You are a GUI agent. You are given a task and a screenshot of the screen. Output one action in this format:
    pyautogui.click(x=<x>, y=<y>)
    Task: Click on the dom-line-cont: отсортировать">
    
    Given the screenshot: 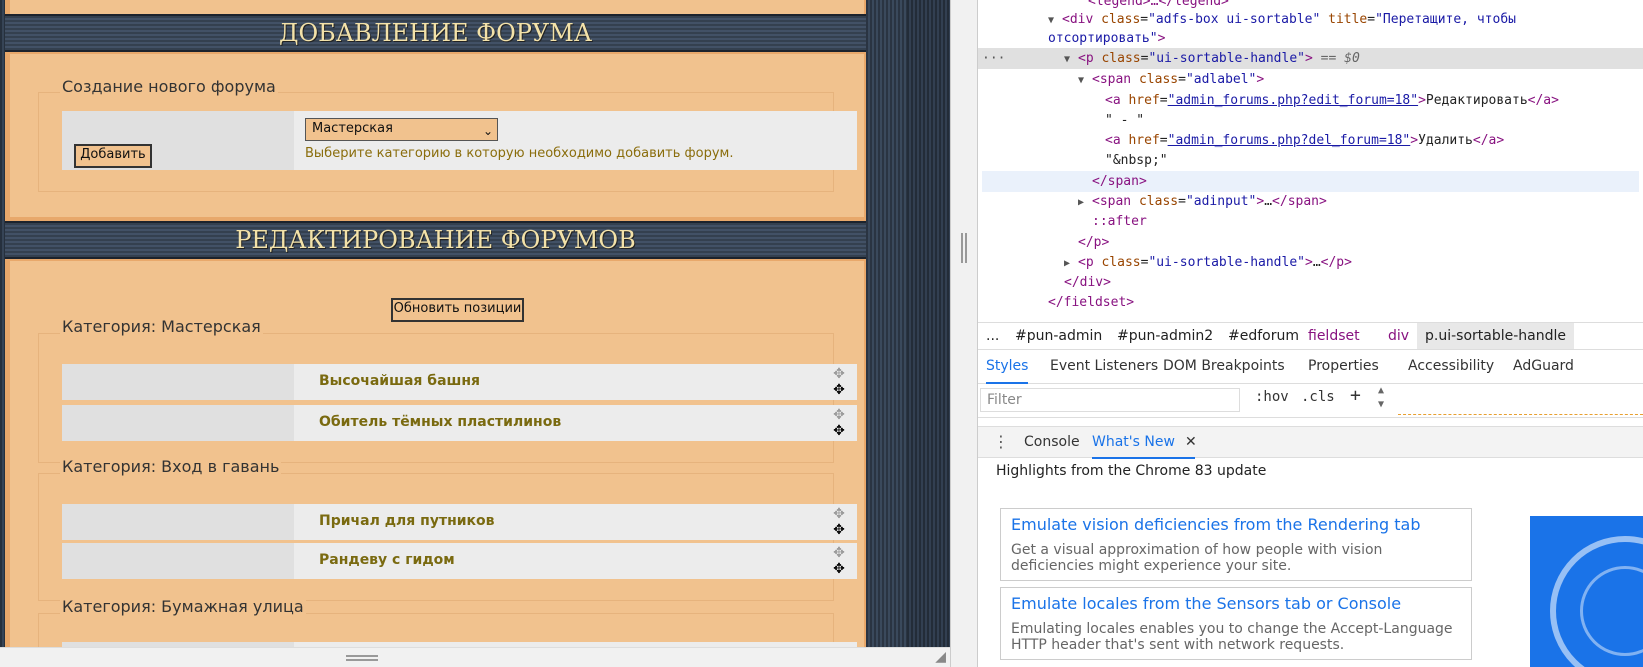 What is the action you would take?
    pyautogui.click(x=1107, y=38)
    